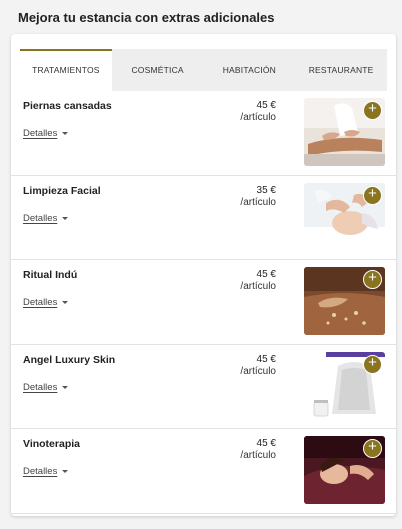 The width and height of the screenshot is (402, 529). Describe the element at coordinates (344, 132) in the screenshot. I see `massage-photo-icon: +` at that location.